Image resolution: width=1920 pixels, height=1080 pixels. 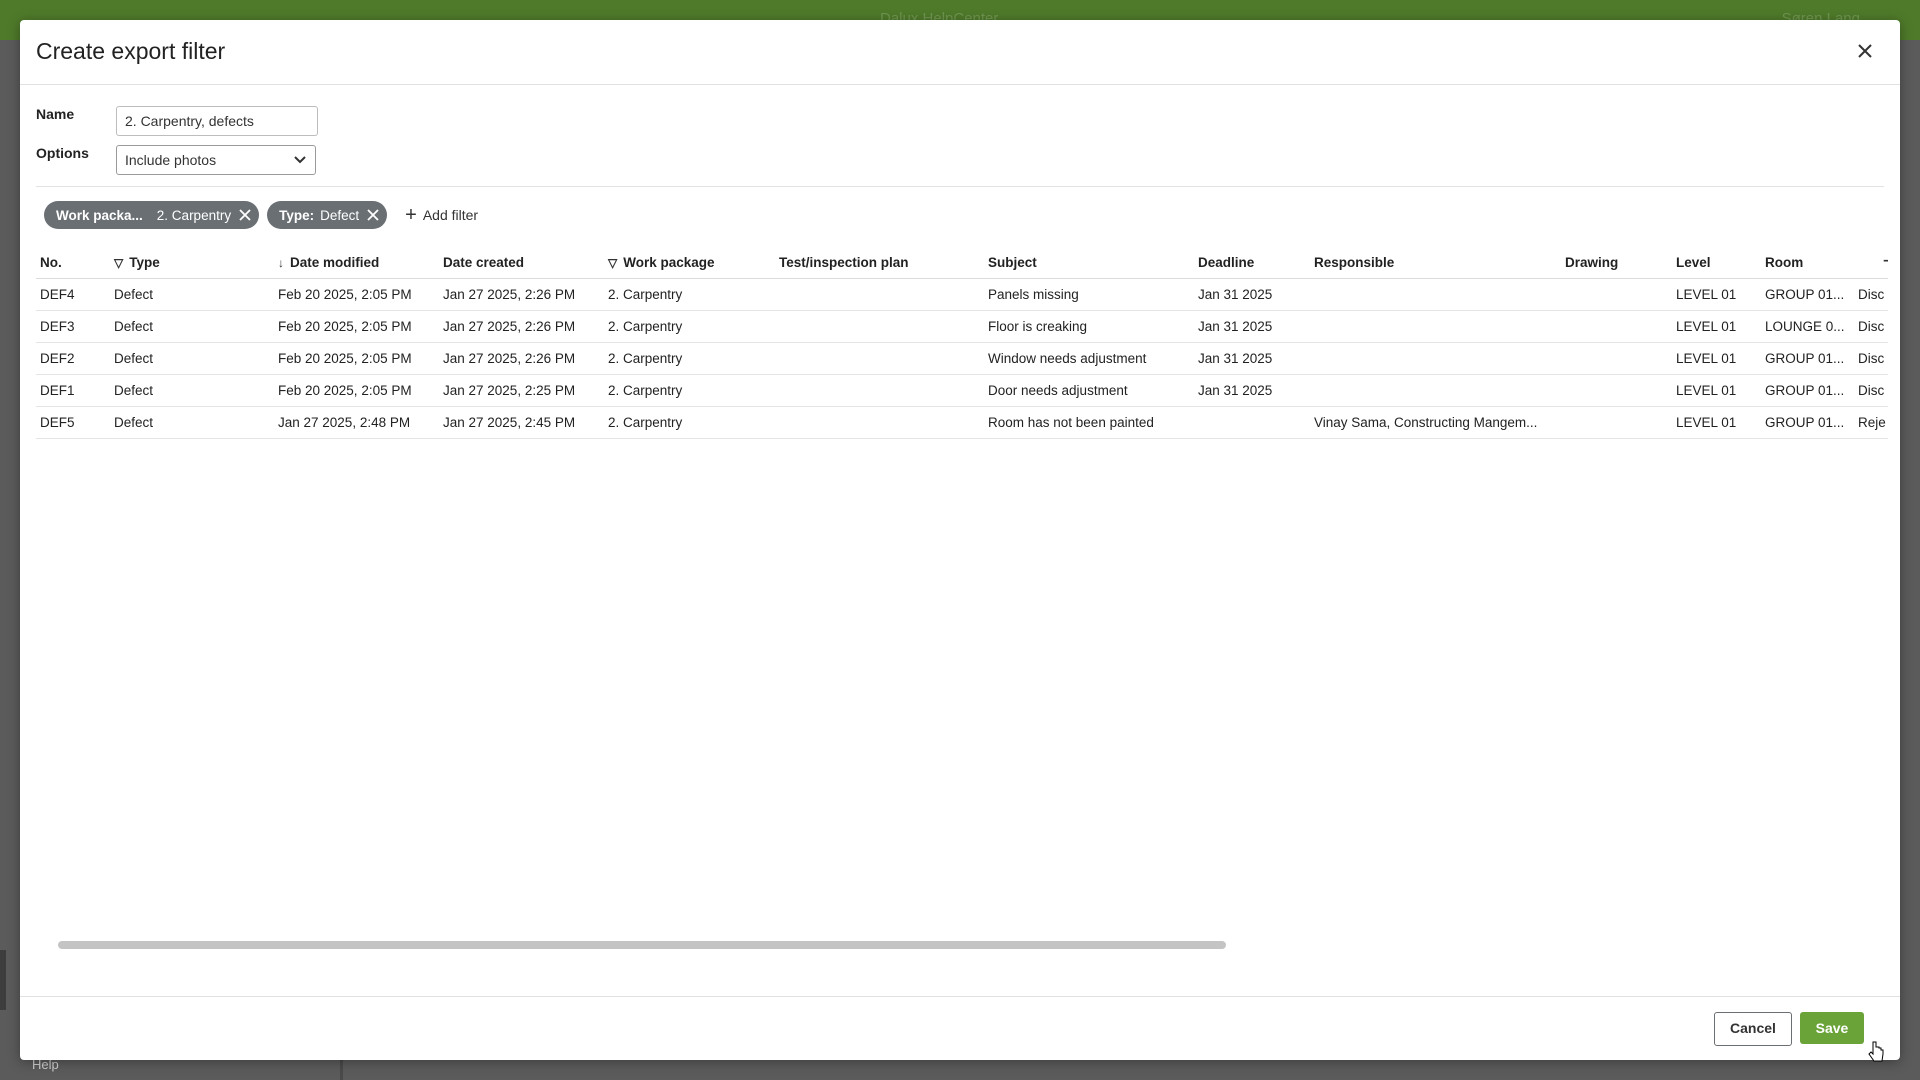 I want to click on cell: Window needs adjustment, so click(x=1089, y=358).